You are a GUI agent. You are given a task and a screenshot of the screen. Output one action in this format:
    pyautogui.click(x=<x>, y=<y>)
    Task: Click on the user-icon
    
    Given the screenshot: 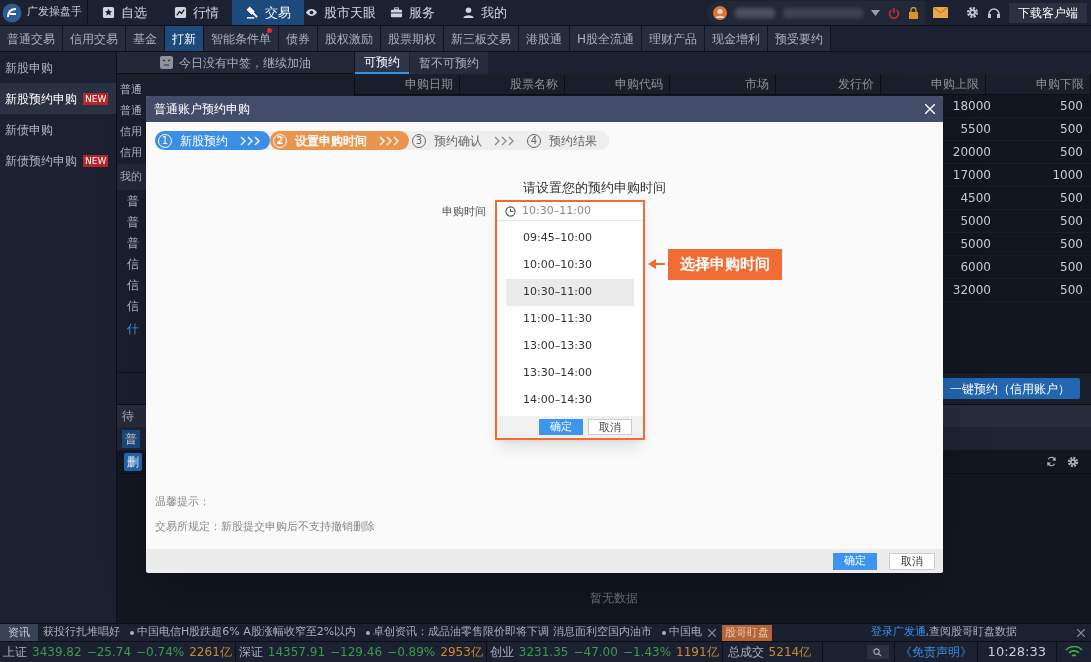 What is the action you would take?
    pyautogui.click(x=468, y=12)
    